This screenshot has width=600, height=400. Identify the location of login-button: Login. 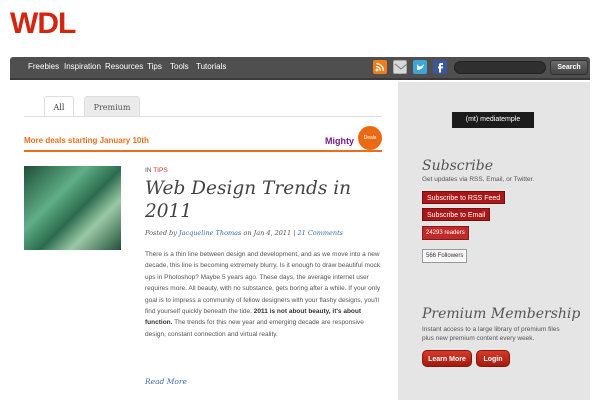
(493, 358).